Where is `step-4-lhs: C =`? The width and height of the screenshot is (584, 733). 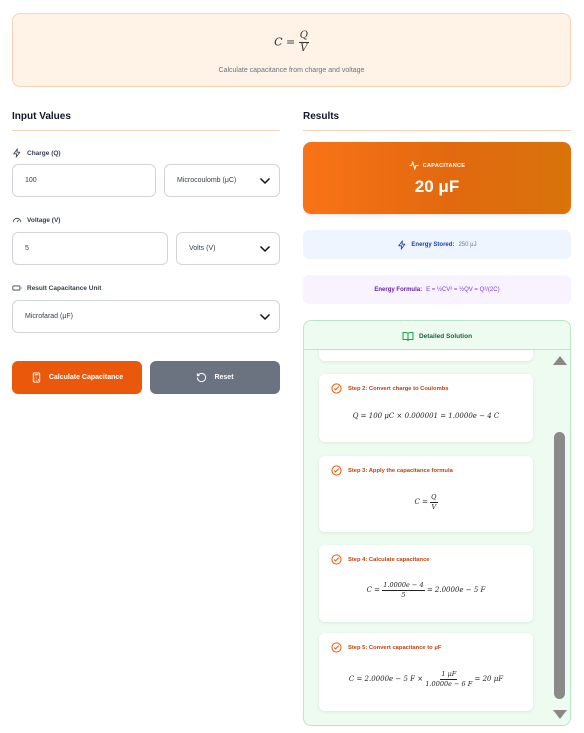
step-4-lhs: C = is located at coordinates (373, 590).